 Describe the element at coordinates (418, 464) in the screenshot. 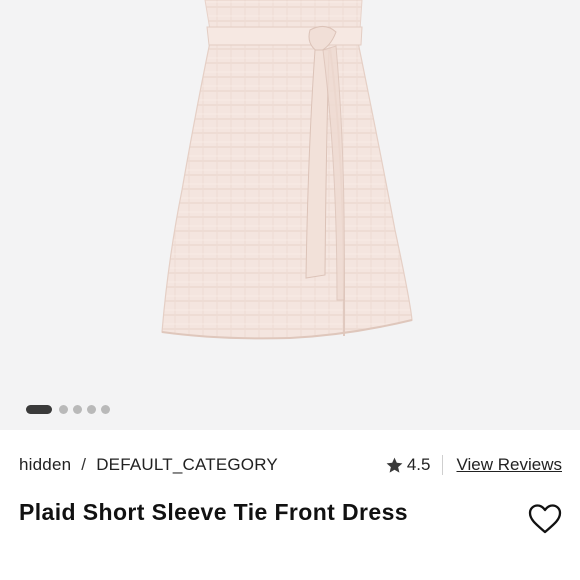

I see `rating-value: 4.5` at that location.